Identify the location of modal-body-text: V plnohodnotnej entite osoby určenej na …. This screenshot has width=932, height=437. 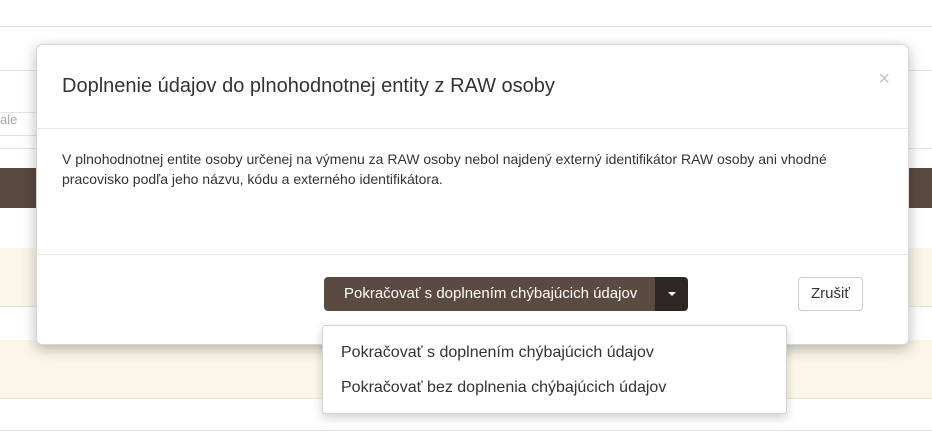
(444, 169).